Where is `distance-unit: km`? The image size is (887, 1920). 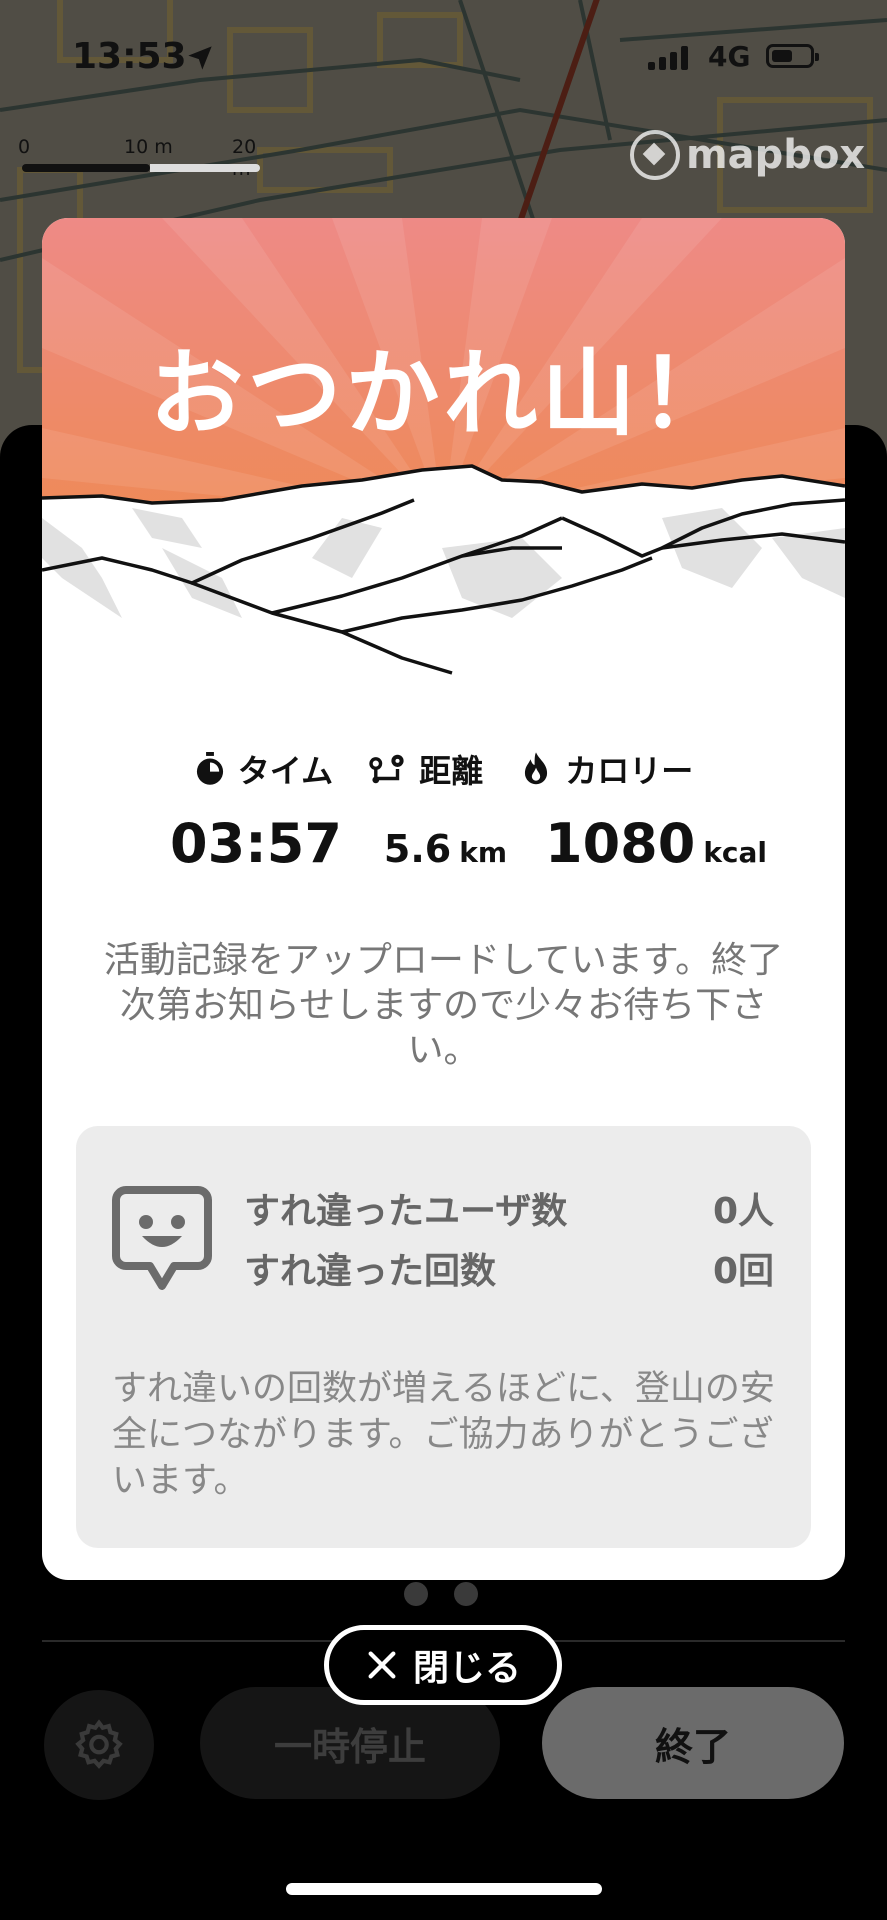 distance-unit: km is located at coordinates (483, 852).